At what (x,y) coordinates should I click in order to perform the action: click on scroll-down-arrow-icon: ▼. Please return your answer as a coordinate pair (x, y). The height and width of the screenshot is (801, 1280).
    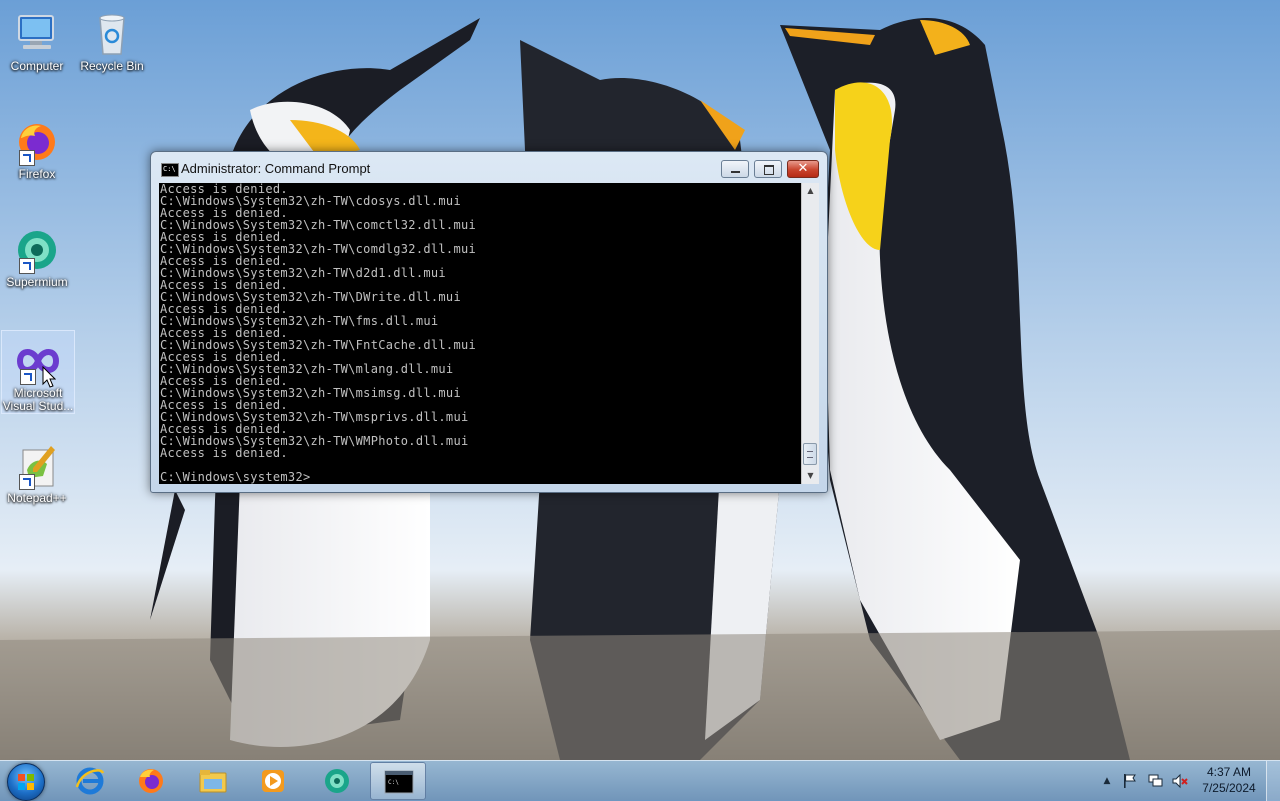
    Looking at the image, I should click on (810, 476).